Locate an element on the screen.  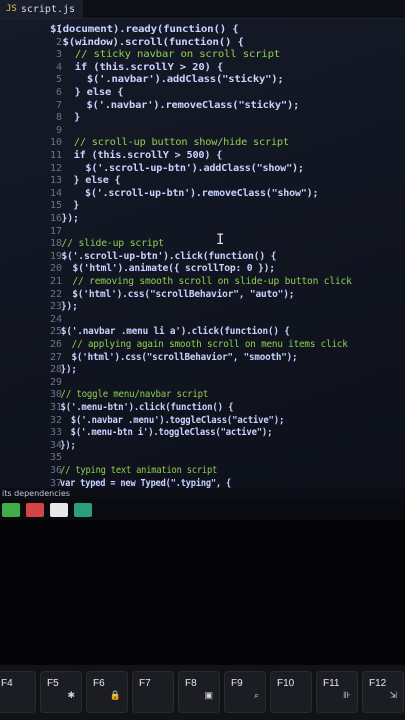
key-label: F5 is located at coordinates (53, 683).